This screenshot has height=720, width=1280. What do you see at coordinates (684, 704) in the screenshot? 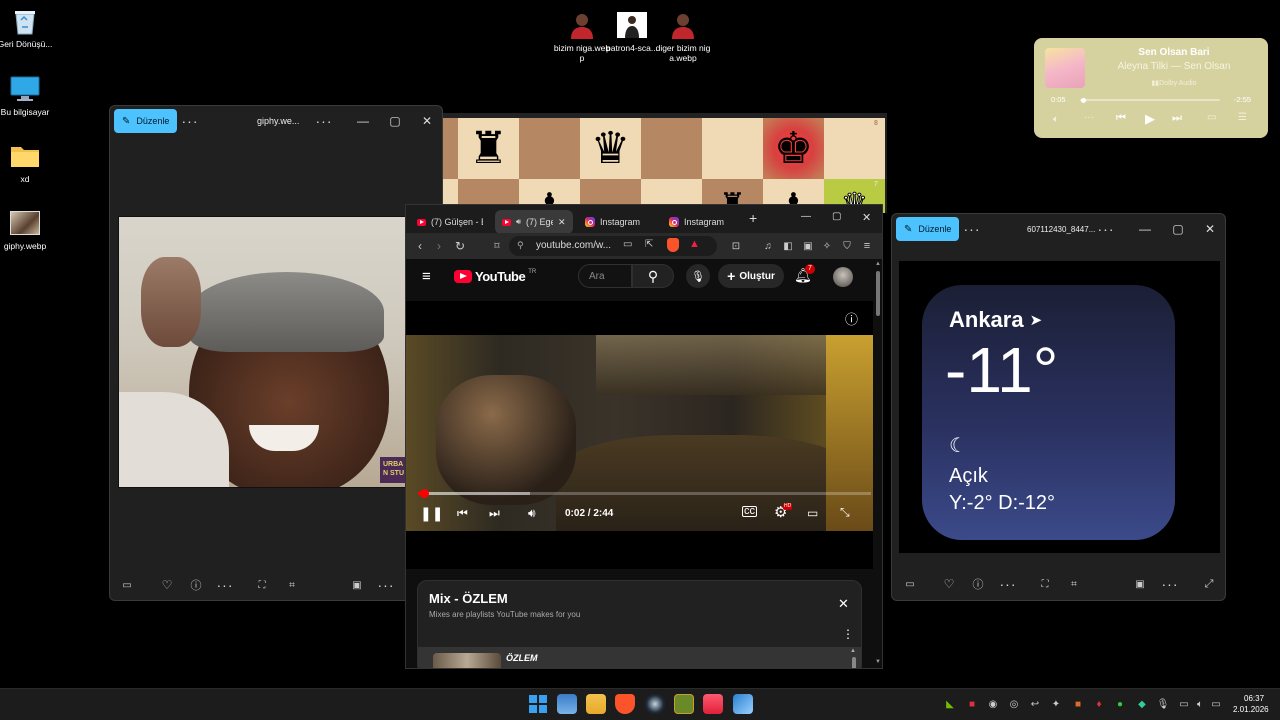
I see `game-icon` at bounding box center [684, 704].